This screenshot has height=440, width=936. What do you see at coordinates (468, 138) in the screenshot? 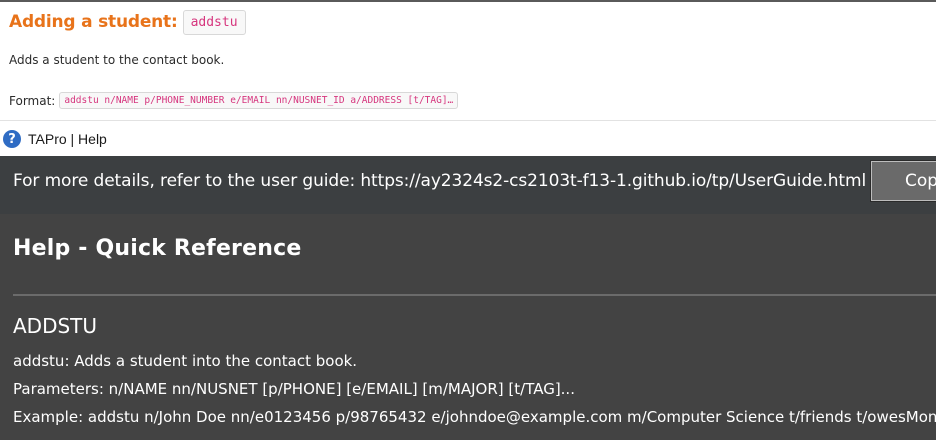
I see `help-window-titlebar: ? TAPro | Help` at bounding box center [468, 138].